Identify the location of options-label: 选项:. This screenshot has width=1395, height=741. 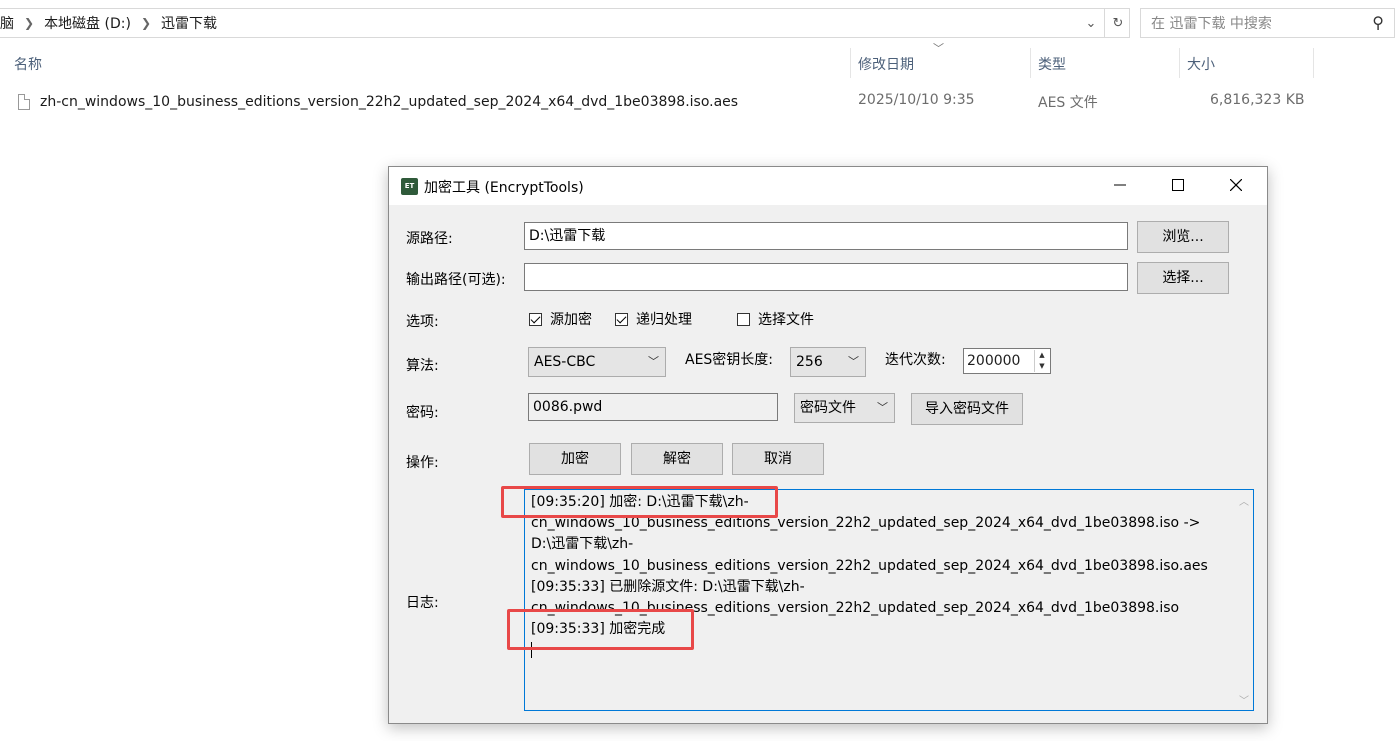
(422, 322).